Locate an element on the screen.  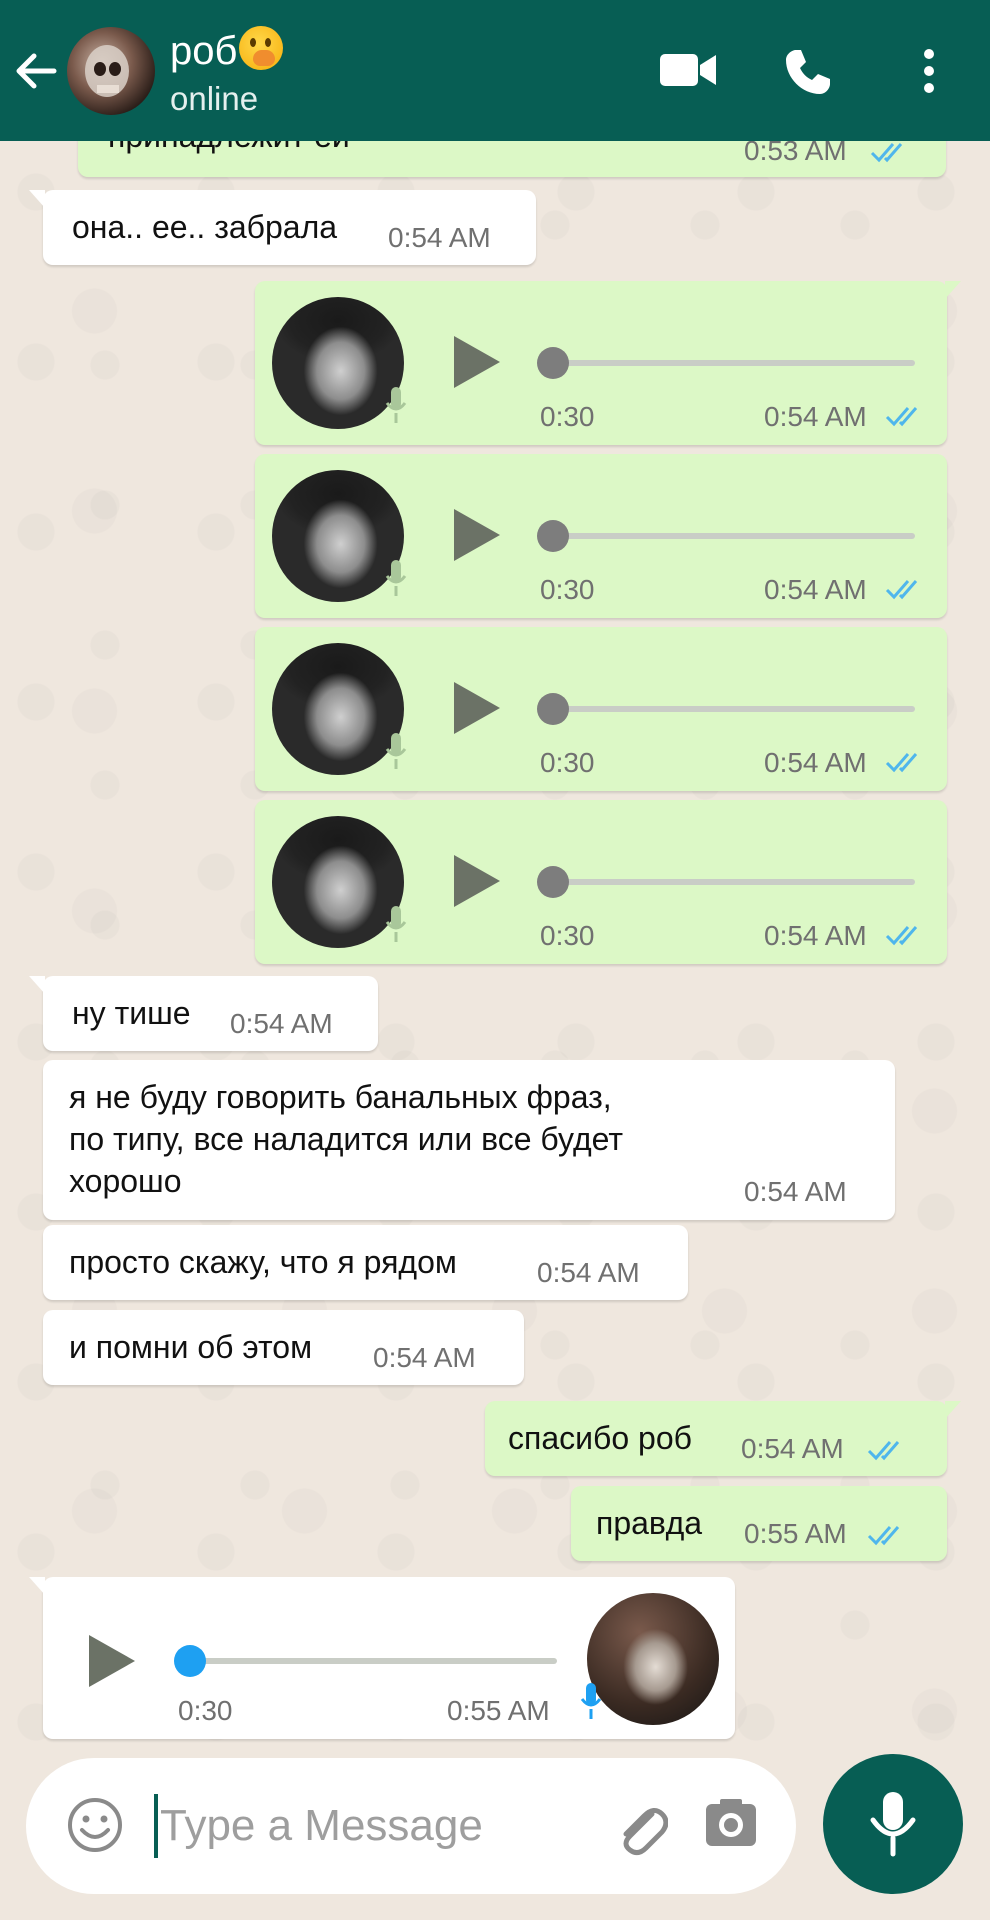
message-text: она.. ее.. забрала is located at coordinates (205, 227).